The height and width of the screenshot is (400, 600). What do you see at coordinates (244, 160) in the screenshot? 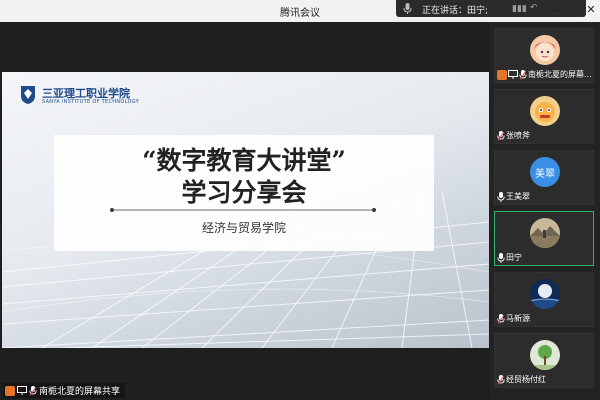
I see `slide-title-line1: “数字教育大讲堂”` at bounding box center [244, 160].